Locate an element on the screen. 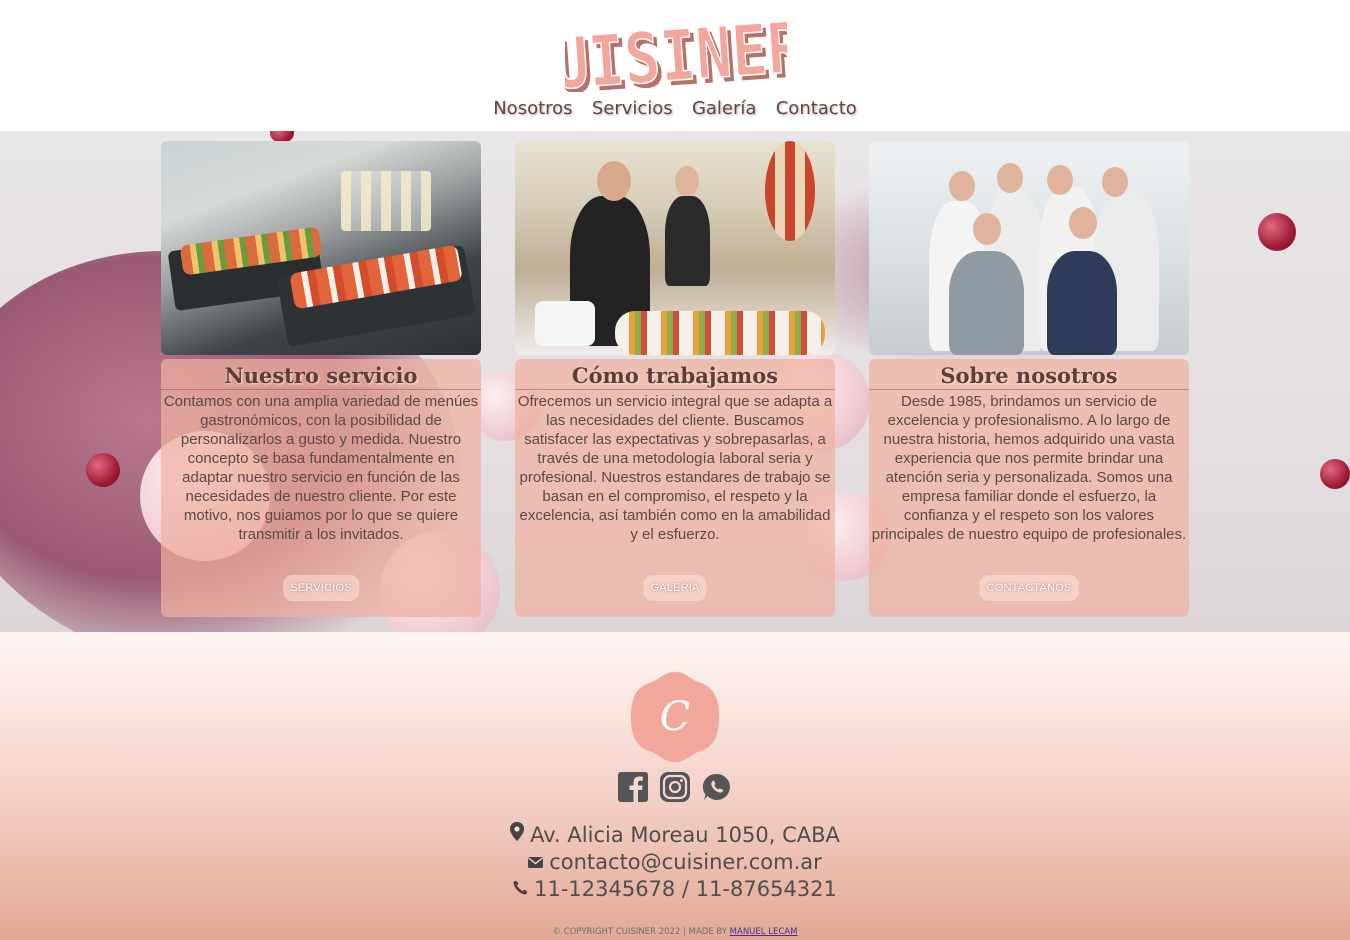 The height and width of the screenshot is (940, 1350). instagram-icon is located at coordinates (675, 789).